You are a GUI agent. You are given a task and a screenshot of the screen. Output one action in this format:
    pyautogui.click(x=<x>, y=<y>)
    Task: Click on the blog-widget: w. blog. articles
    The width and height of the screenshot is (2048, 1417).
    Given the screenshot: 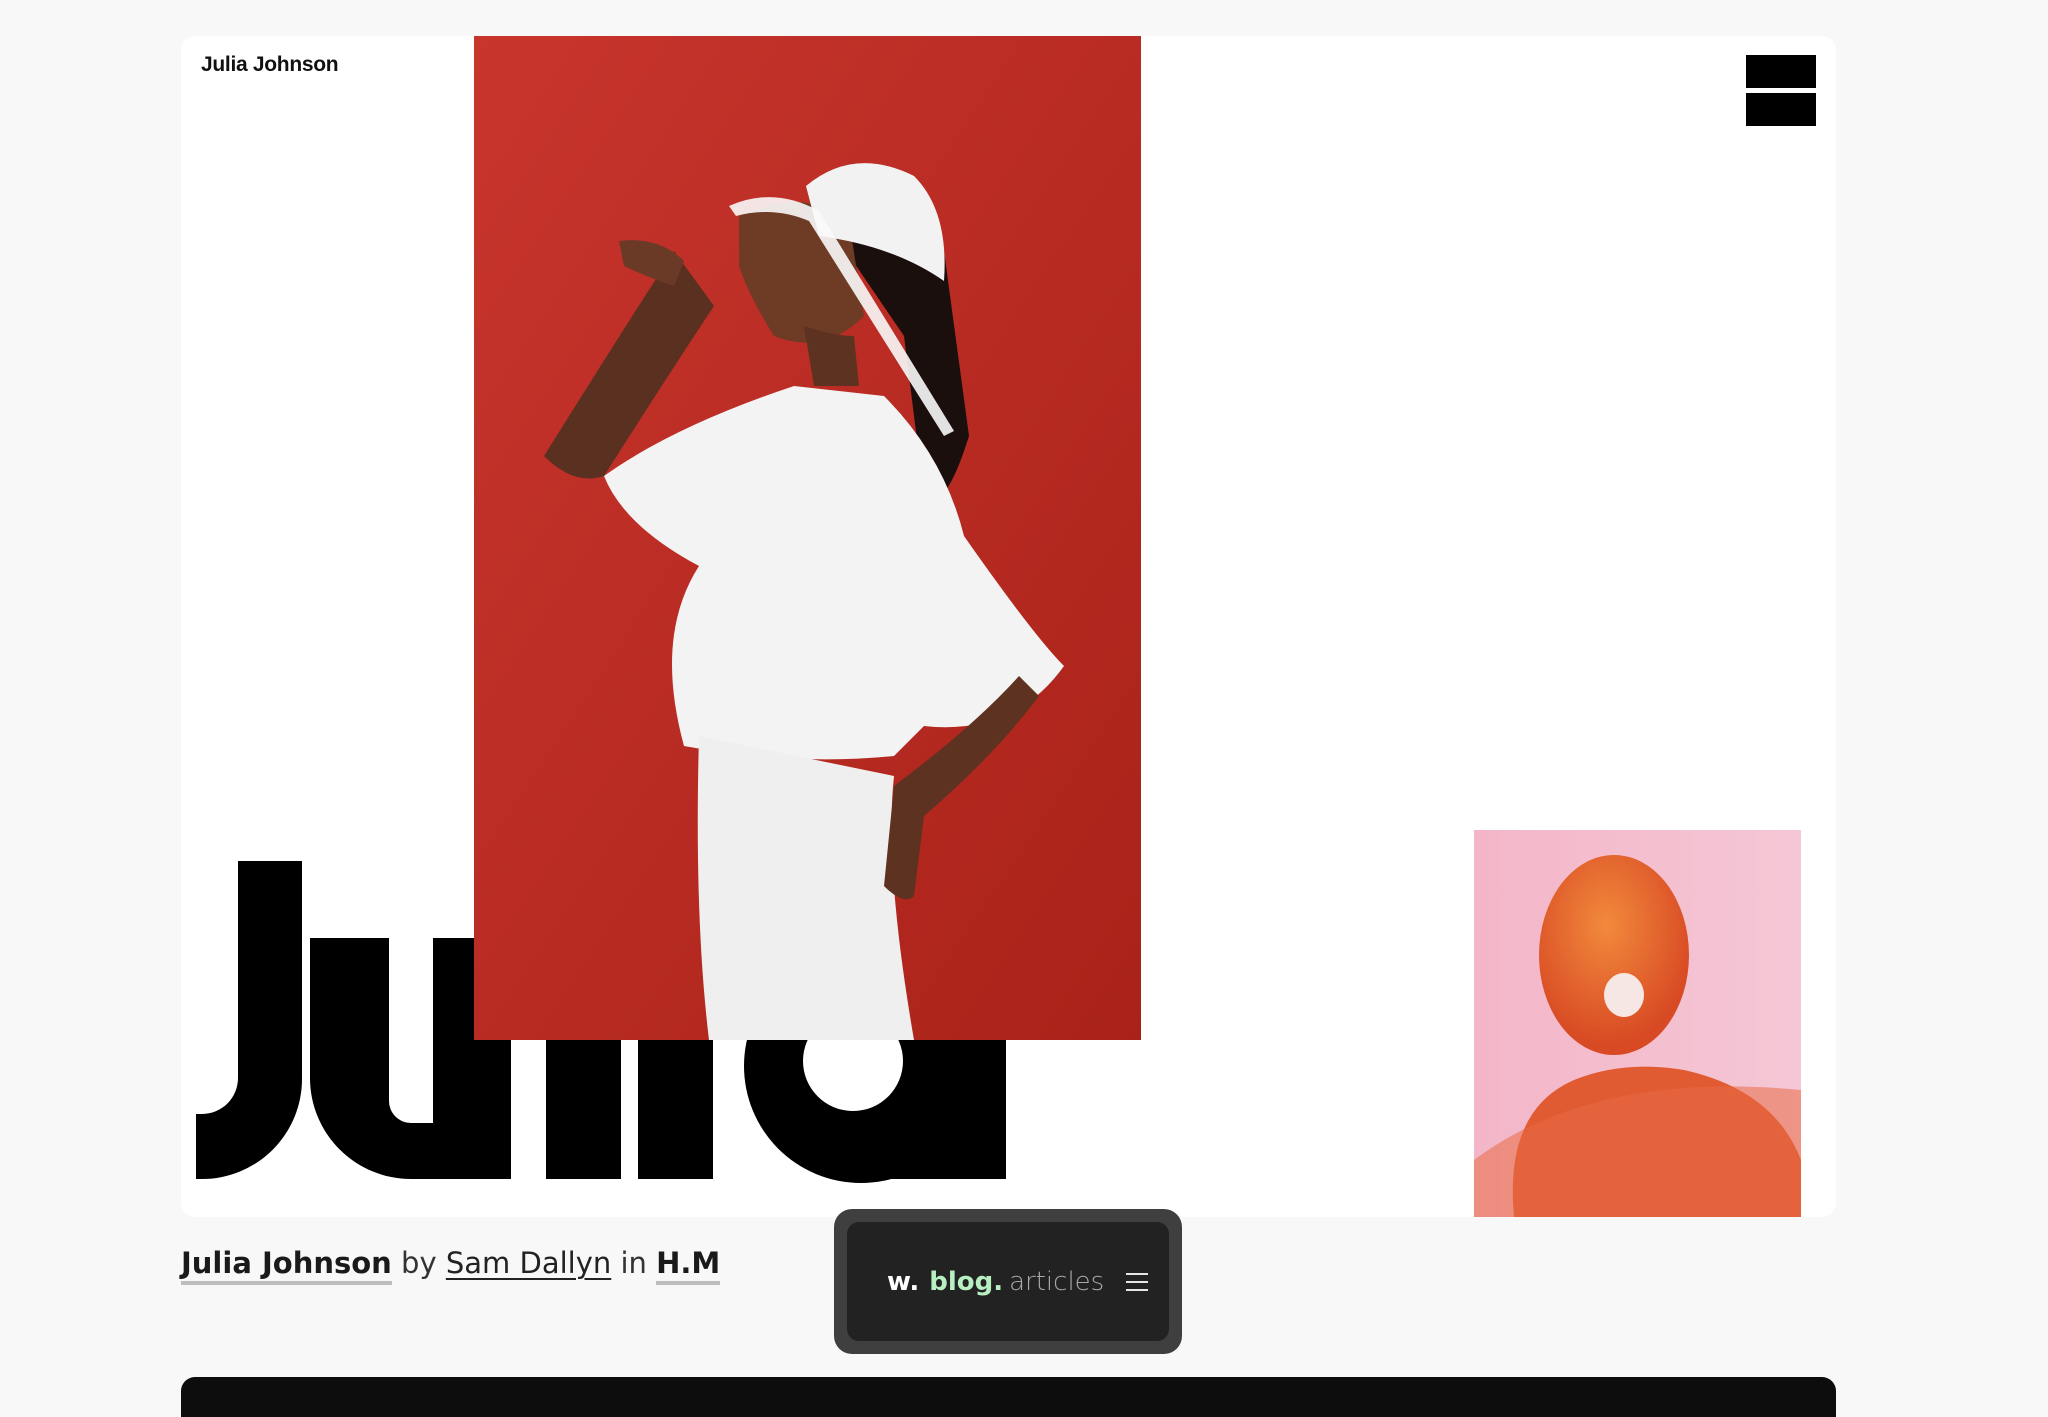 What is the action you would take?
    pyautogui.click(x=1008, y=1281)
    